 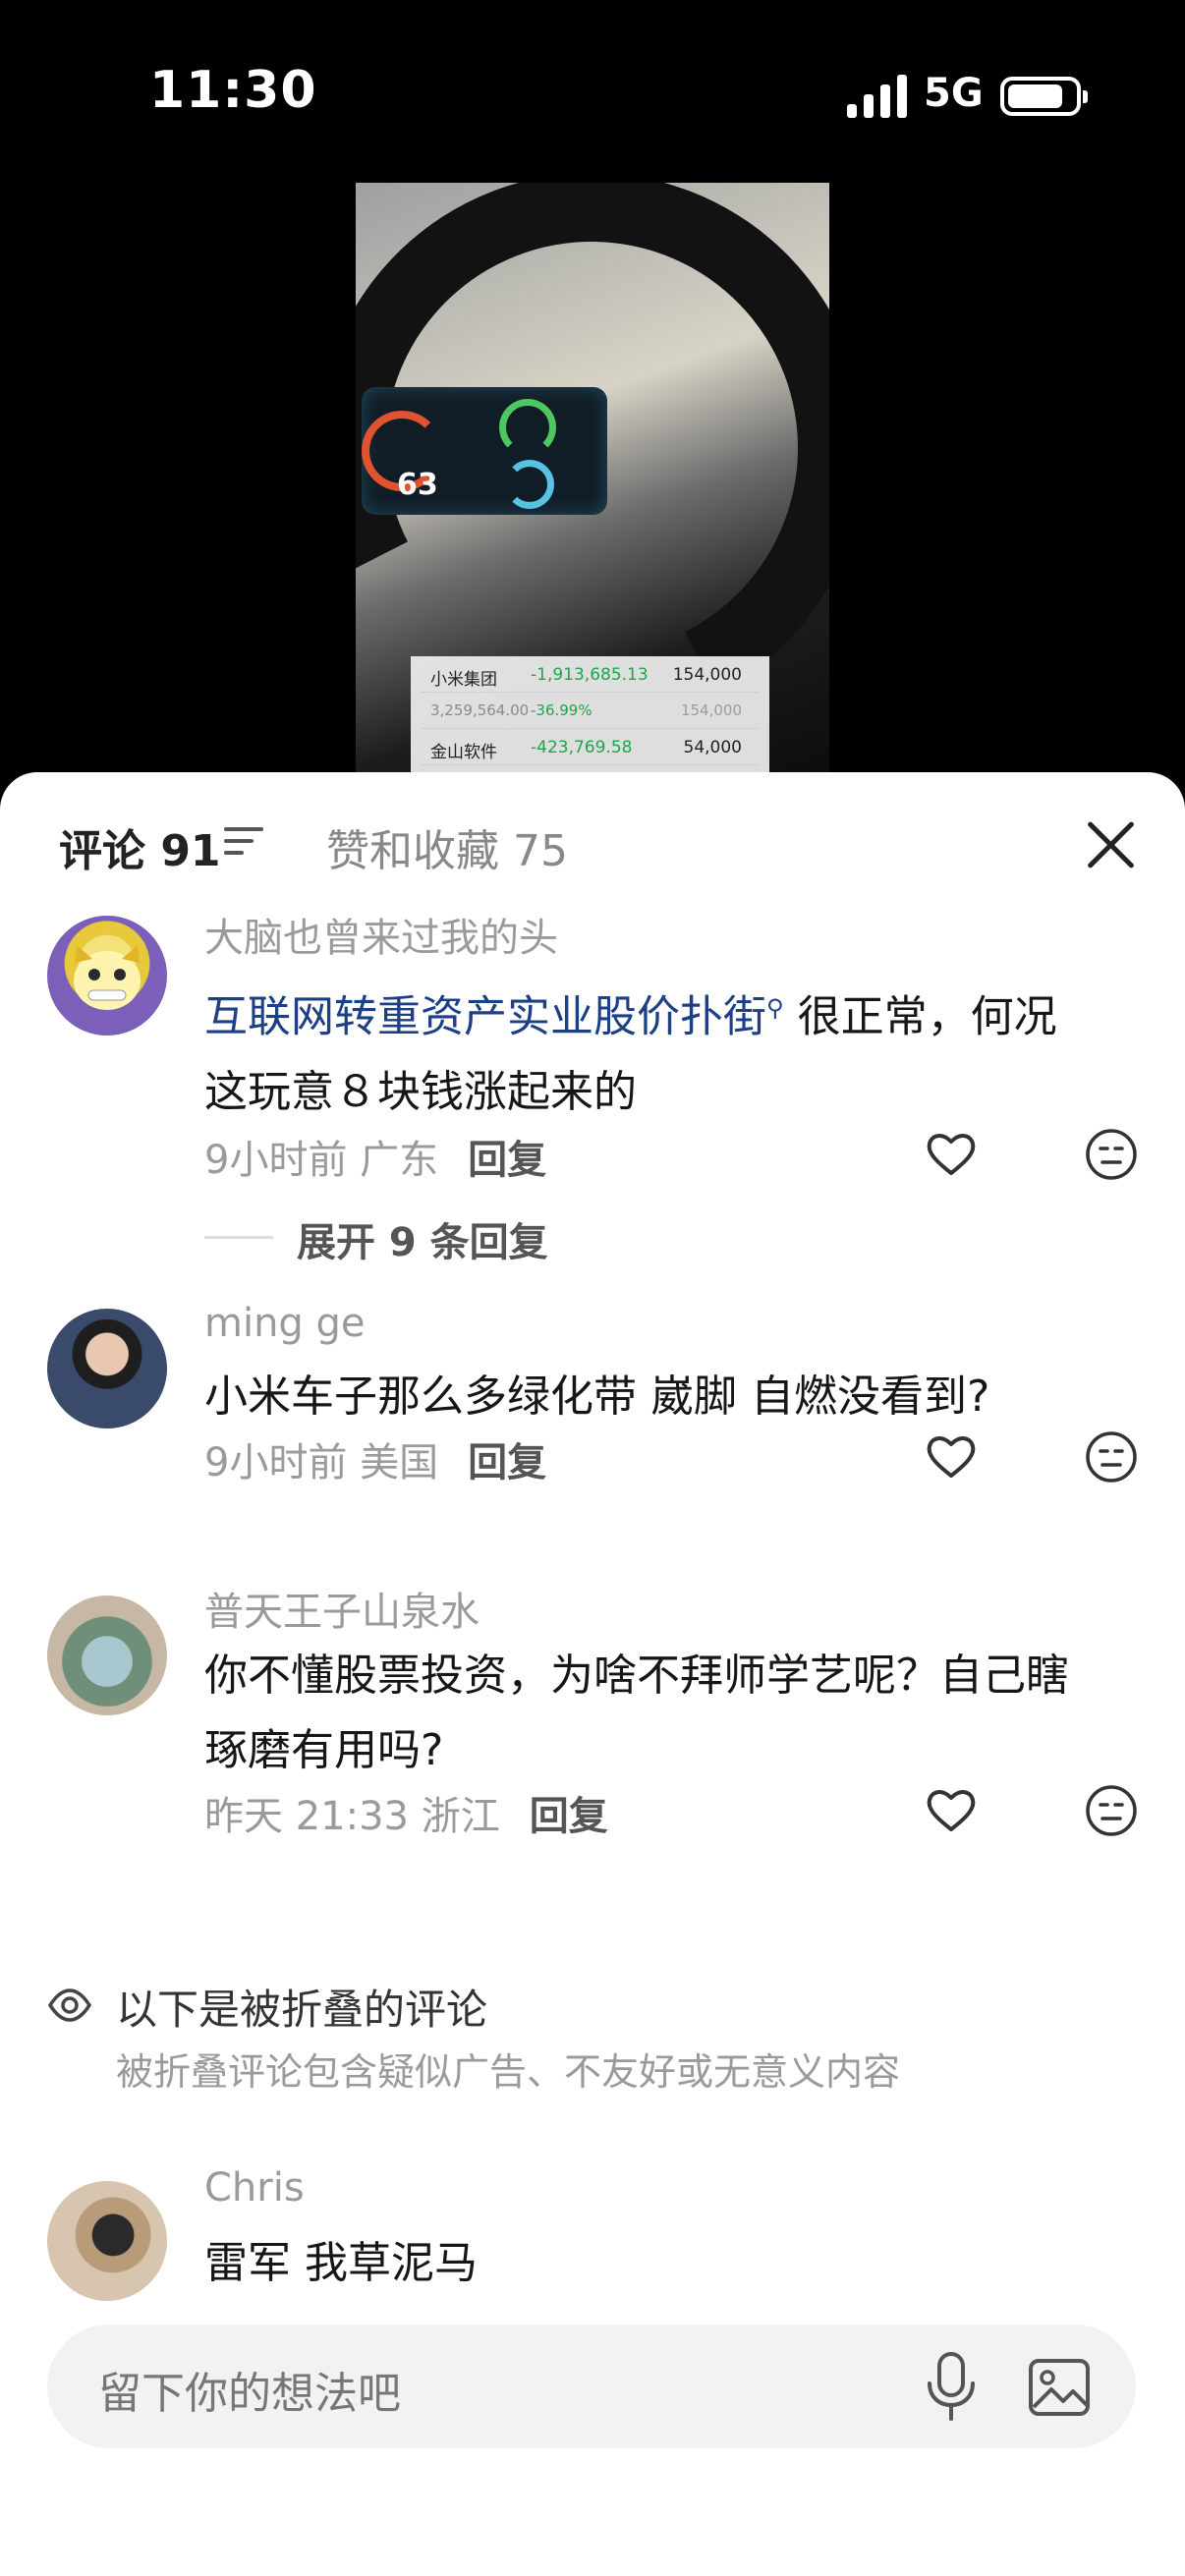 What do you see at coordinates (342, 1608) in the screenshot?
I see `comment-author: 普天王子山泉水` at bounding box center [342, 1608].